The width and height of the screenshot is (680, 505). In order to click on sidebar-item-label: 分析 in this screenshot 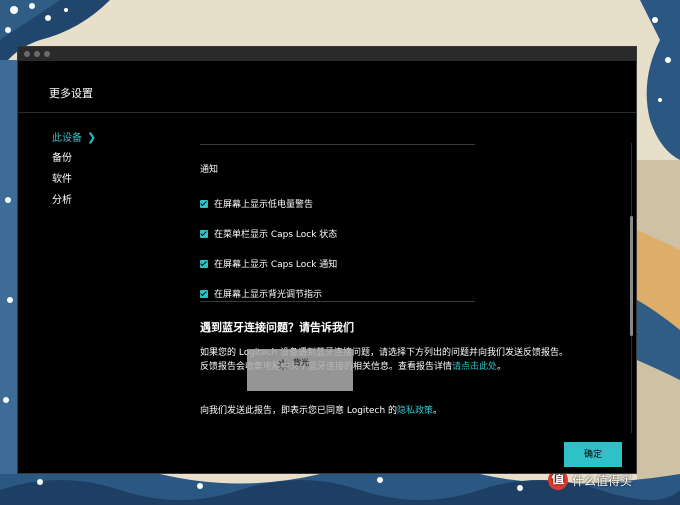, I will do `click(62, 200)`.